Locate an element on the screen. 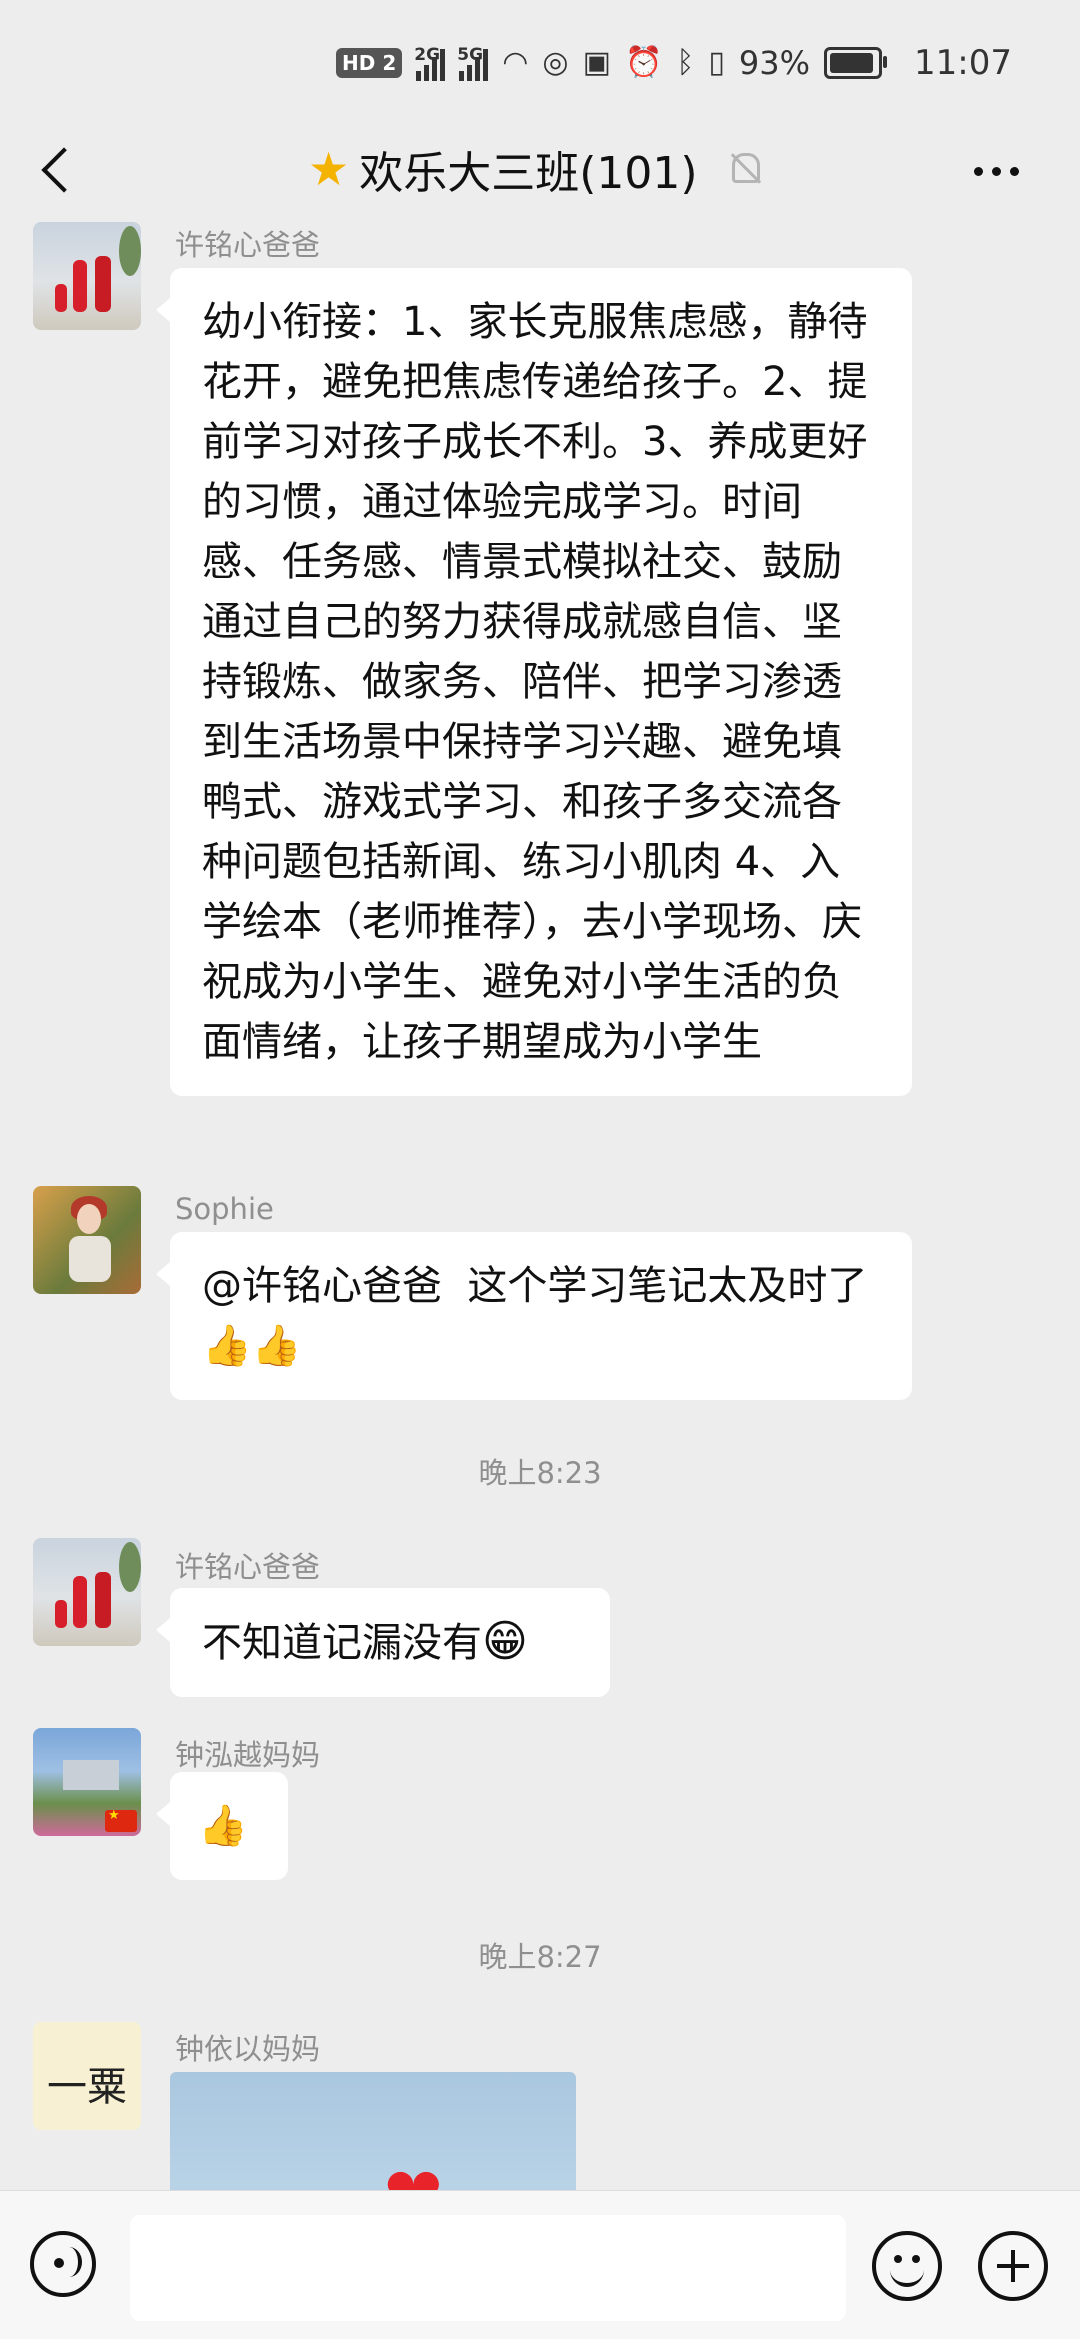  emoji-icon is located at coordinates (907, 2266).